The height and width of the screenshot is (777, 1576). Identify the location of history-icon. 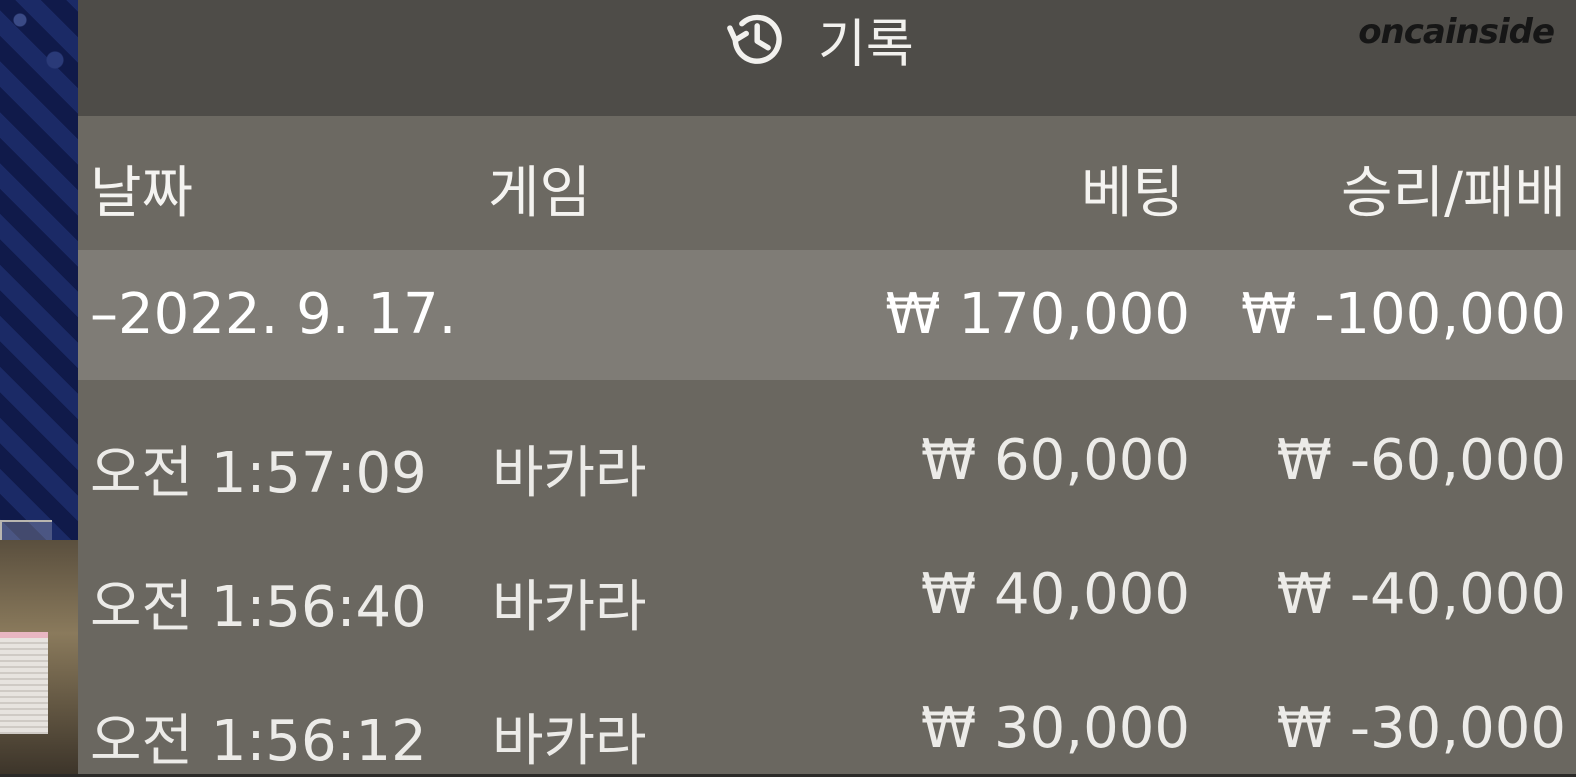
(754, 39).